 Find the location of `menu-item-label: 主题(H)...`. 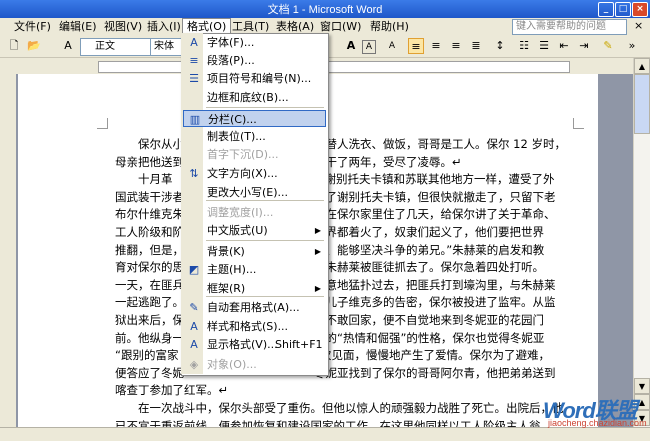

menu-item-label: 主题(H)... is located at coordinates (232, 269).